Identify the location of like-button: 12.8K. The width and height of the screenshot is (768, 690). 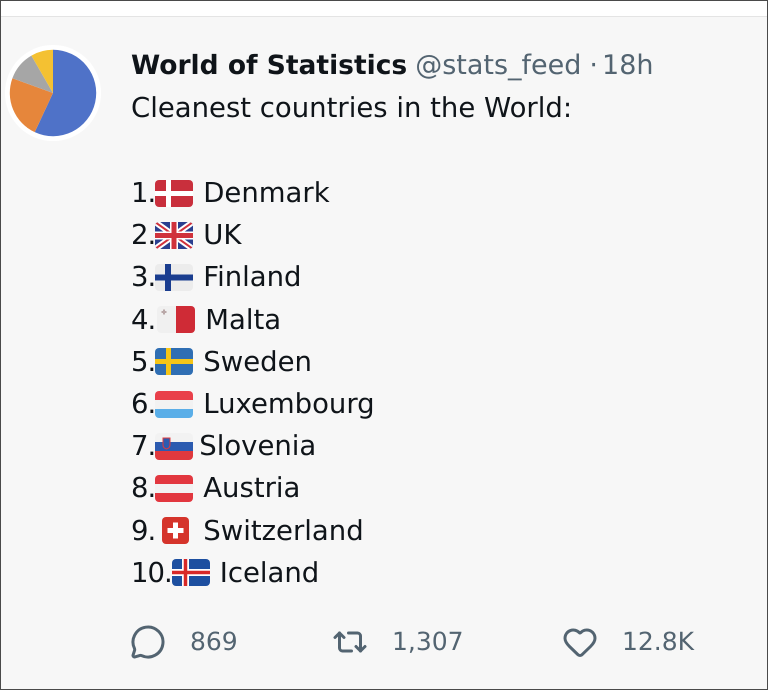
(628, 642).